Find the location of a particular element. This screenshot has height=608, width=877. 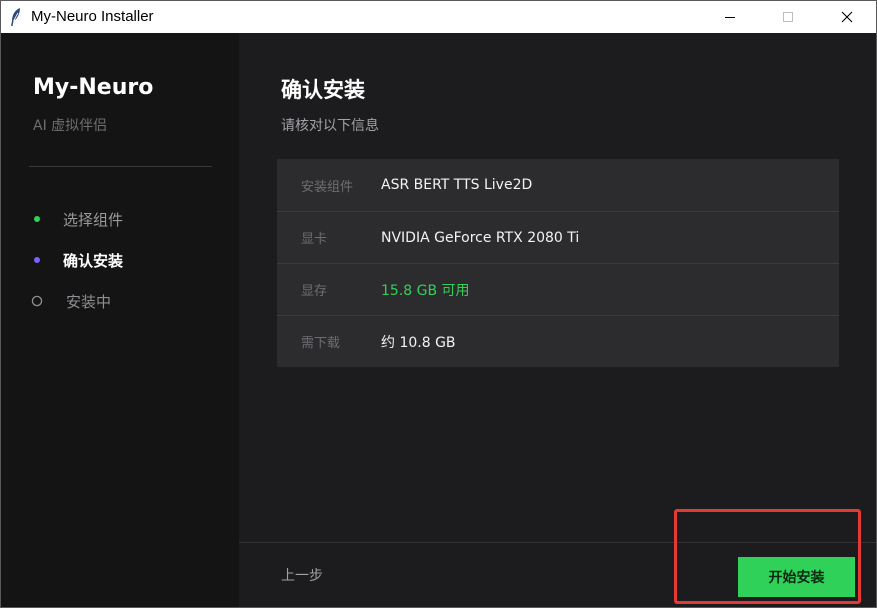

maximize-button is located at coordinates (788, 17).